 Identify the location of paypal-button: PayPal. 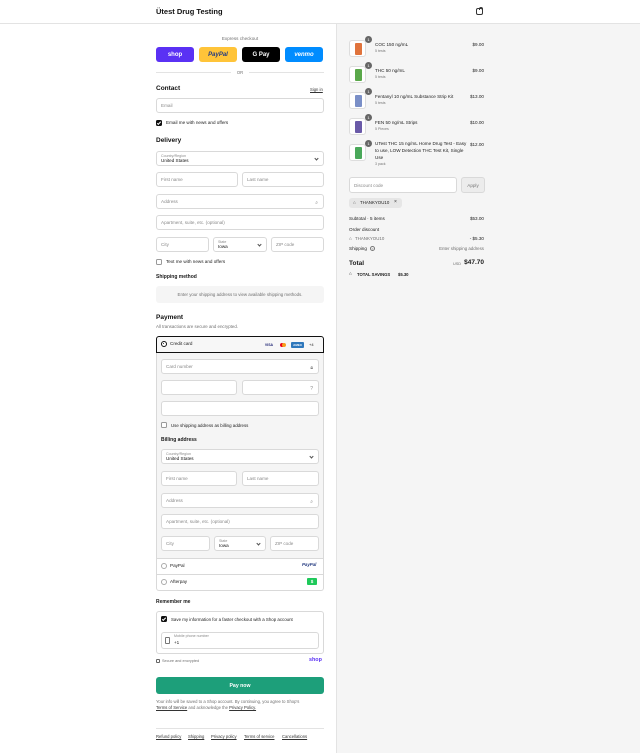
(218, 54).